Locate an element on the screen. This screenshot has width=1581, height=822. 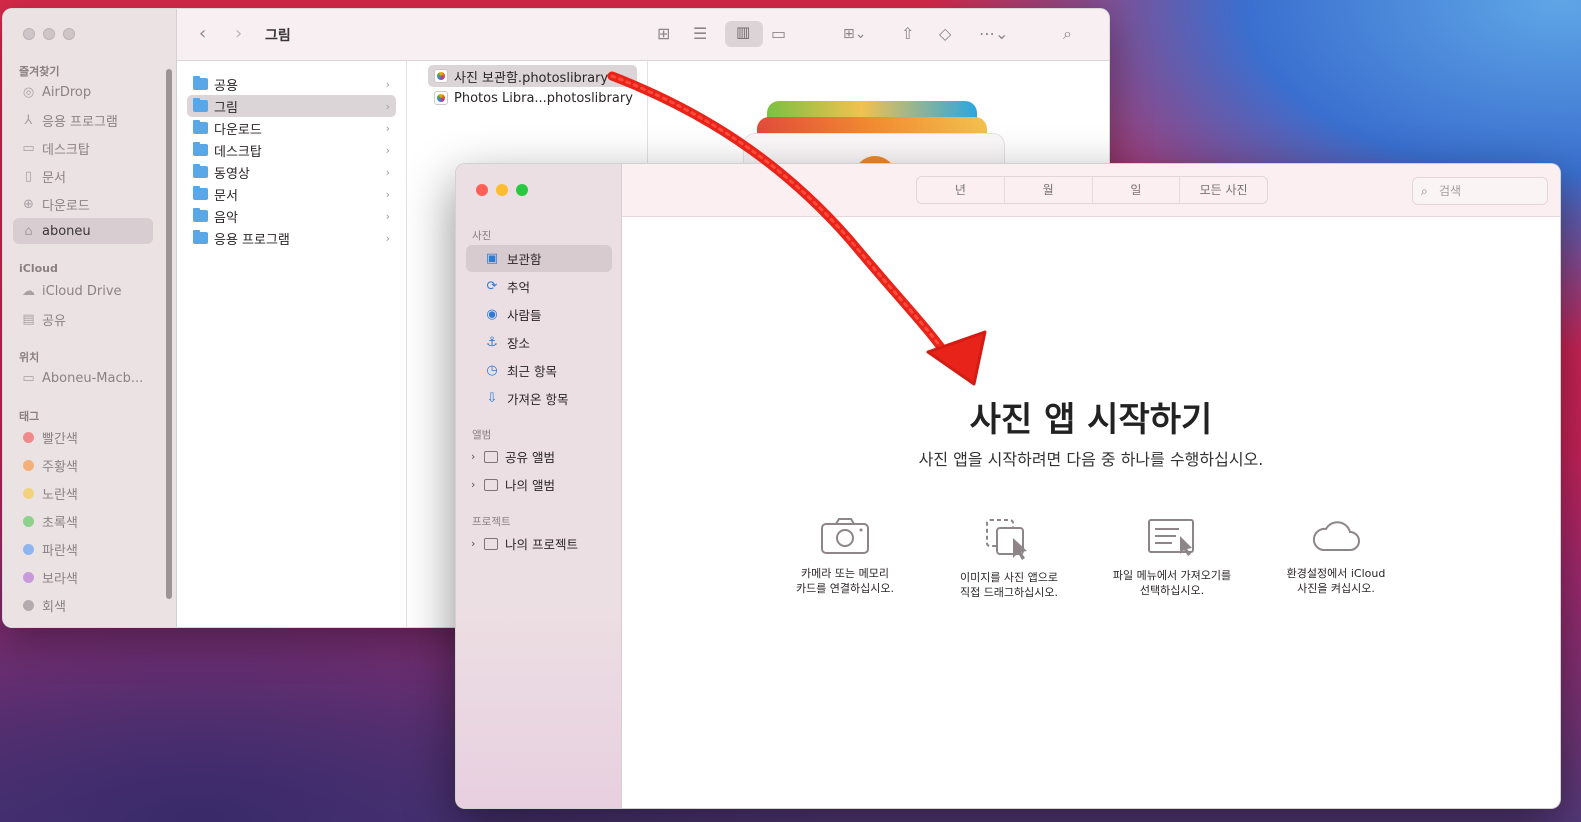
sidebar-item-library: ▣ 보관함 is located at coordinates (539, 258).